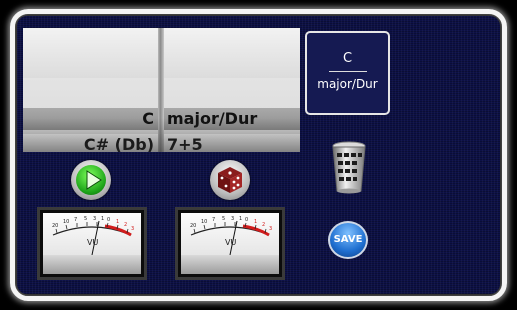  I want to click on mode-item: 7+5, so click(232, 143).